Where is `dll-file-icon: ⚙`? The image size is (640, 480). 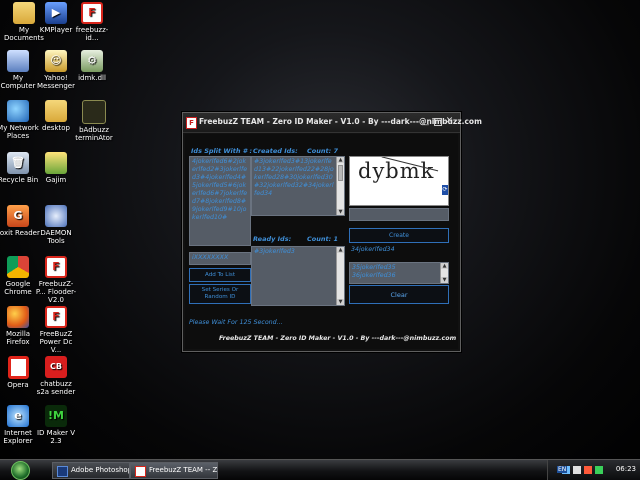
dll-file-icon: ⚙ is located at coordinates (92, 61).